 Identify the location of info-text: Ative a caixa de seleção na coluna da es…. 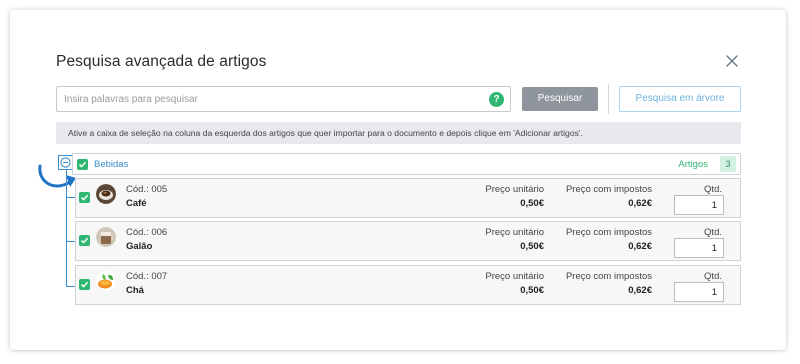
(325, 133).